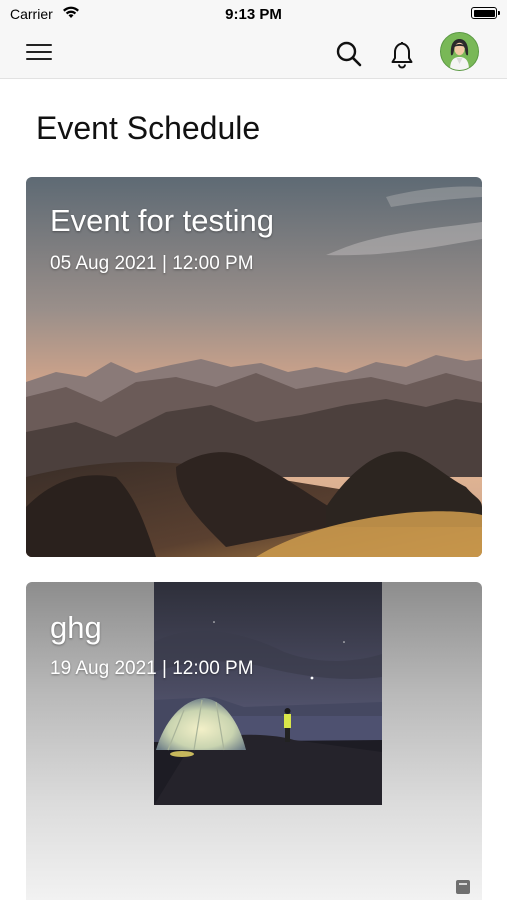 This screenshot has height=900, width=507. I want to click on status-bar: Carrier 9:13 PM, so click(253, 15).